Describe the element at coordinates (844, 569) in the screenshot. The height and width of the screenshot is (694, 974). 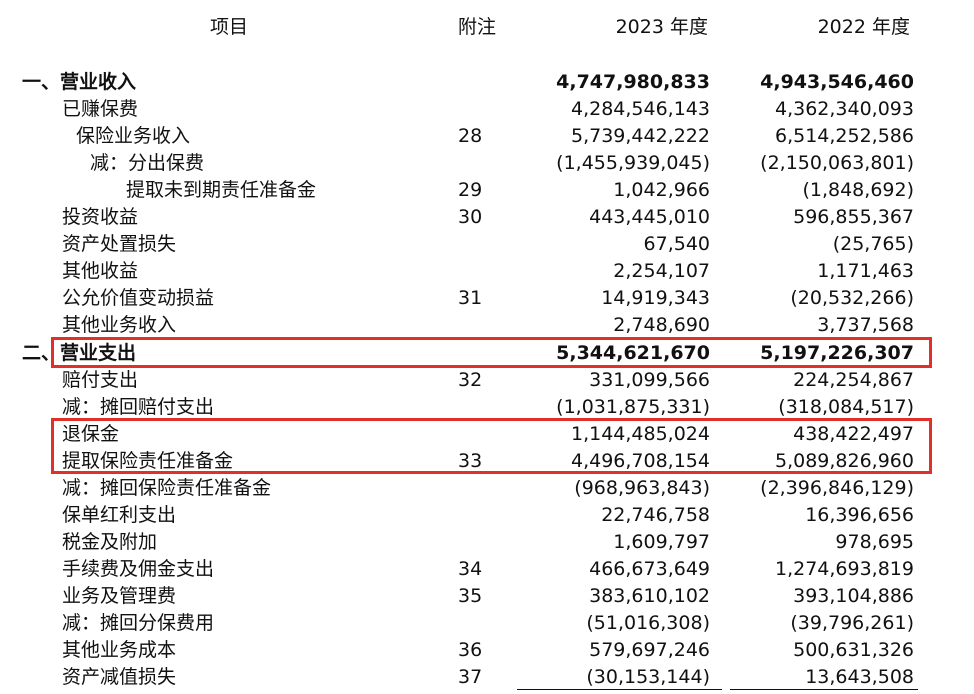
I see `row-value-2022: 1,274,693,819` at that location.